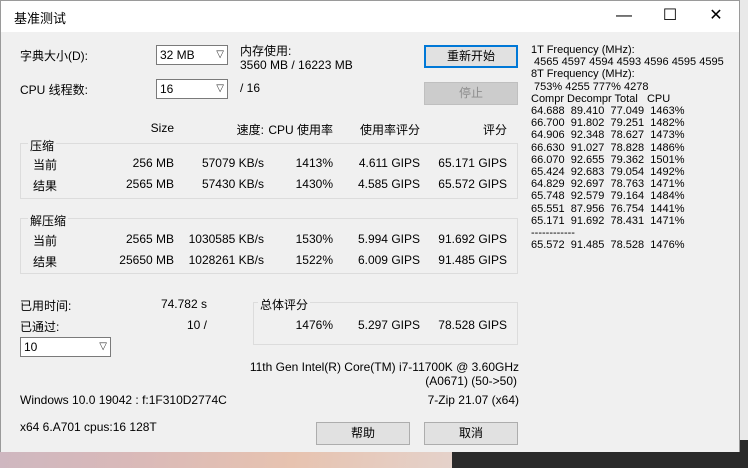 This screenshot has height=468, width=748. Describe the element at coordinates (471, 381) in the screenshot. I see `cpu-id: (A0671) (50->50)` at that location.